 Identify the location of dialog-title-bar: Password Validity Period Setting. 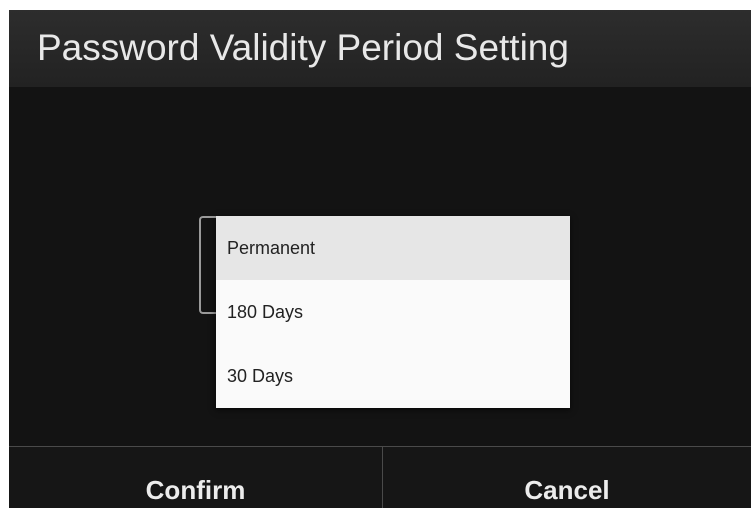
(380, 48).